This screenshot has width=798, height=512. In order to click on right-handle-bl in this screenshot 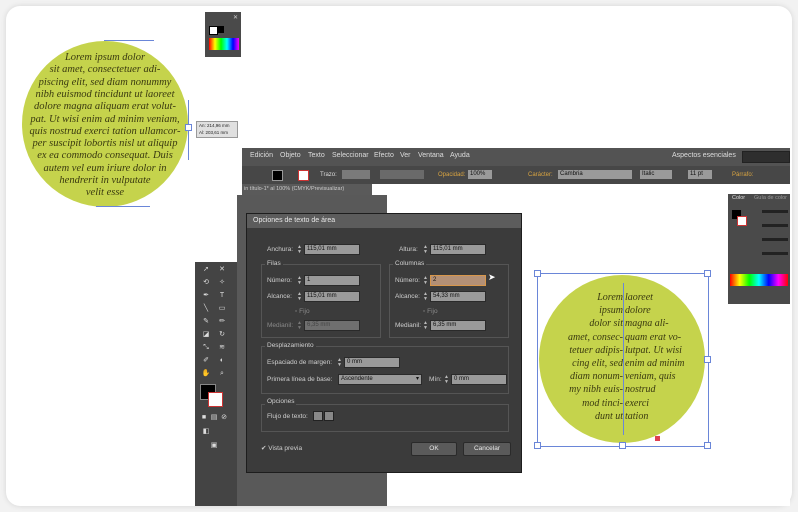, I will do `click(537, 445)`.